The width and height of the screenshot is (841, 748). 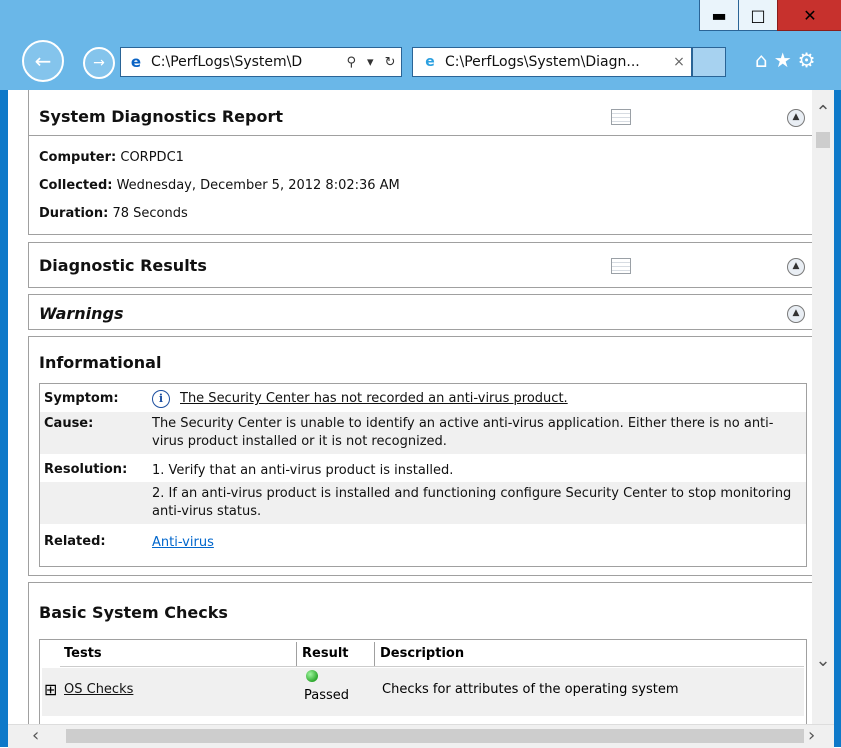 I want to click on forward-button: →, so click(x=99, y=63).